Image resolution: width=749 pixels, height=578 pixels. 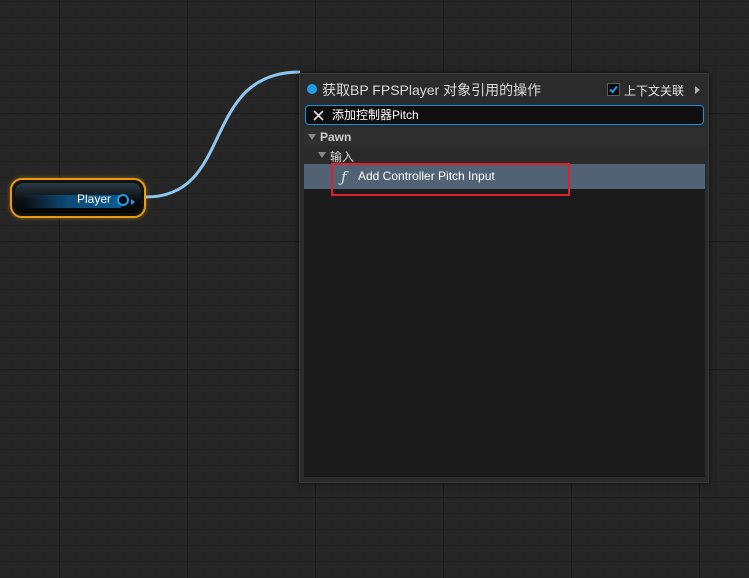 I want to click on category-label: Pawn, so click(x=336, y=137).